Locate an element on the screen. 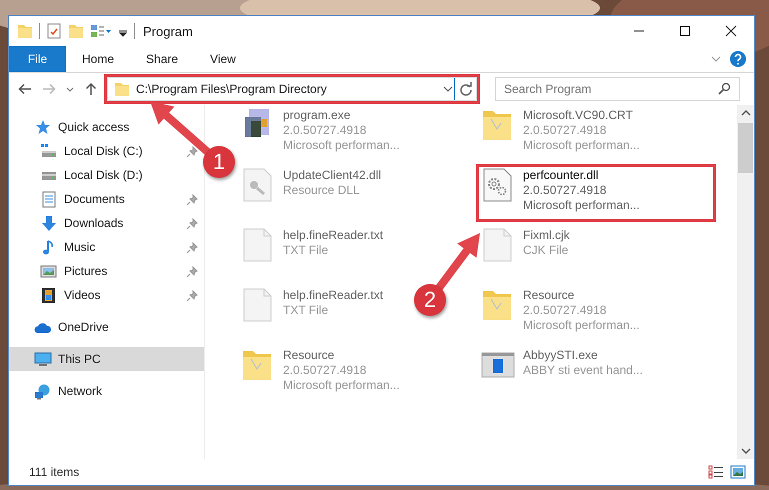  up-icon is located at coordinates (91, 89).